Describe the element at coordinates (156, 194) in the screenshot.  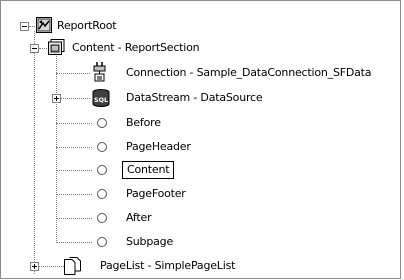
I see `node-label-pagefooter: PageFooter` at that location.